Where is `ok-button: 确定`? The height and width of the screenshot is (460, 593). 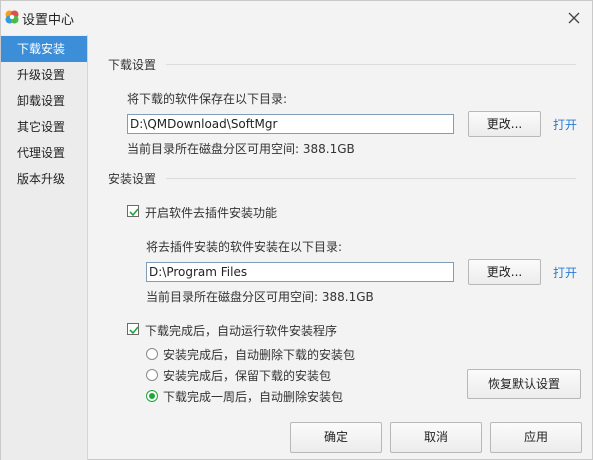
ok-button: 确定 is located at coordinates (336, 437).